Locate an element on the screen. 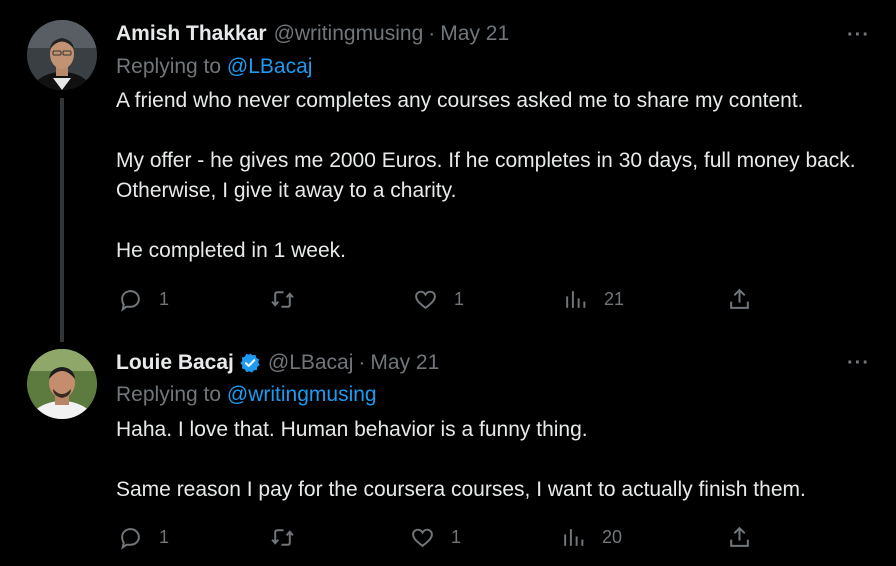  tweet-actions: 1 1 21 is located at coordinates (436, 299).